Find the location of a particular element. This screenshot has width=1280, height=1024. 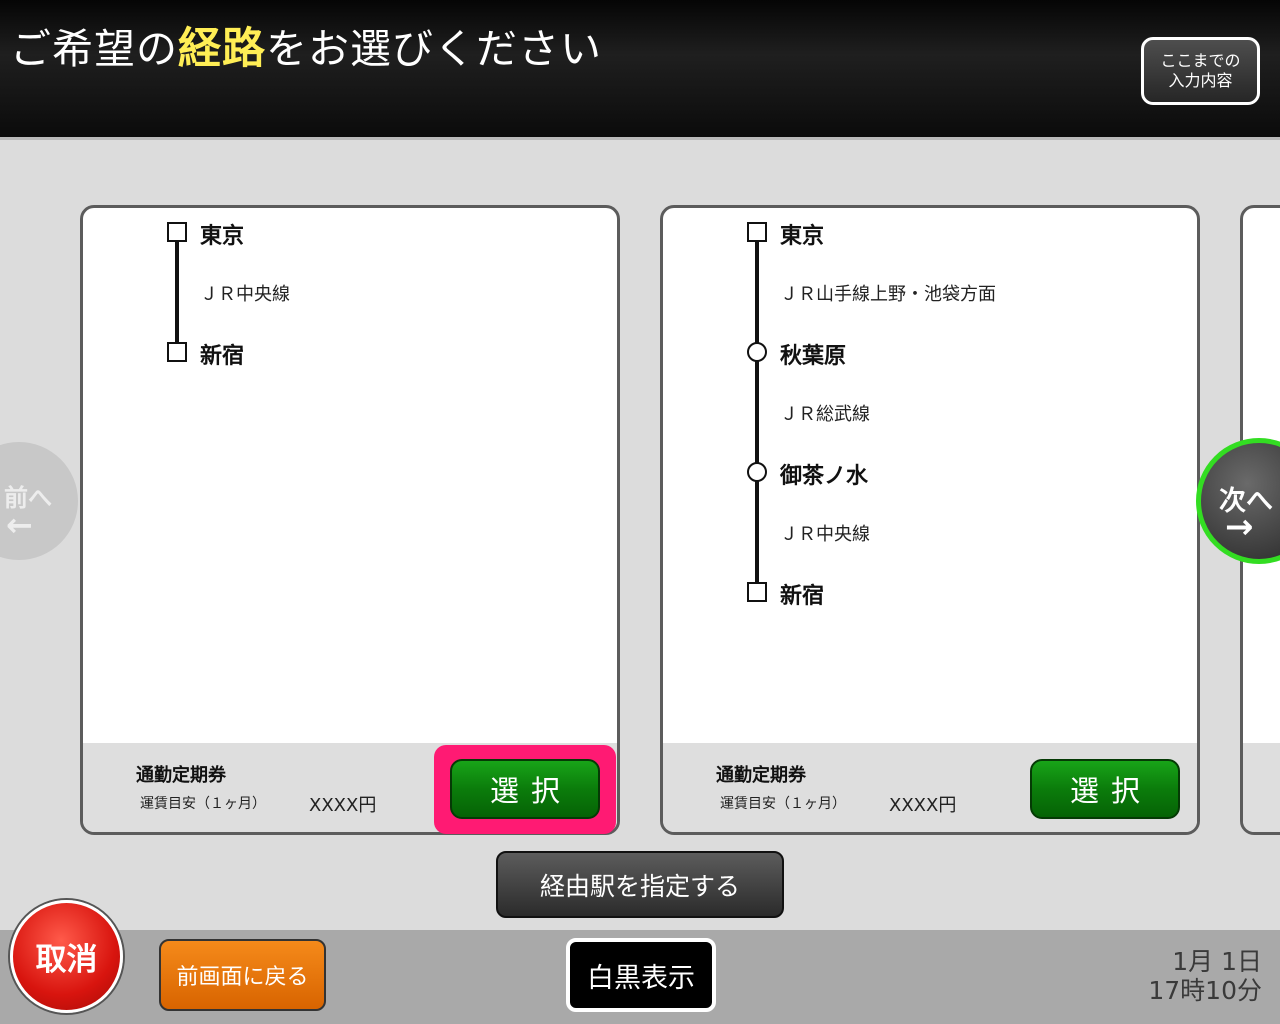

next-button: 次へ → is located at coordinates (1238, 501).